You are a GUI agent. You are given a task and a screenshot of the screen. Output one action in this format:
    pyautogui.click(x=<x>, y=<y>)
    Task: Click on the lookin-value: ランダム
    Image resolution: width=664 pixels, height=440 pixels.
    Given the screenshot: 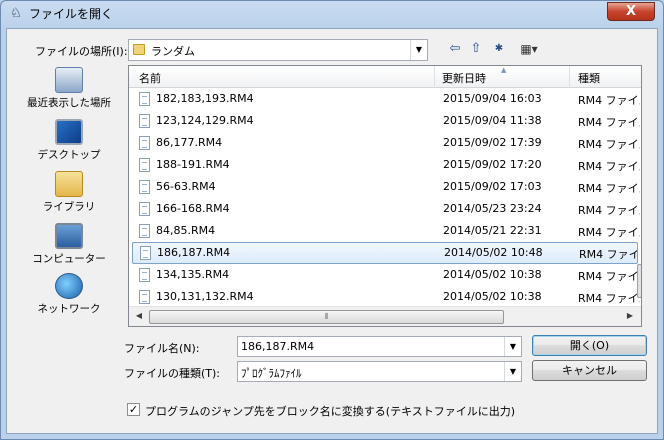 What is the action you would take?
    pyautogui.click(x=173, y=51)
    